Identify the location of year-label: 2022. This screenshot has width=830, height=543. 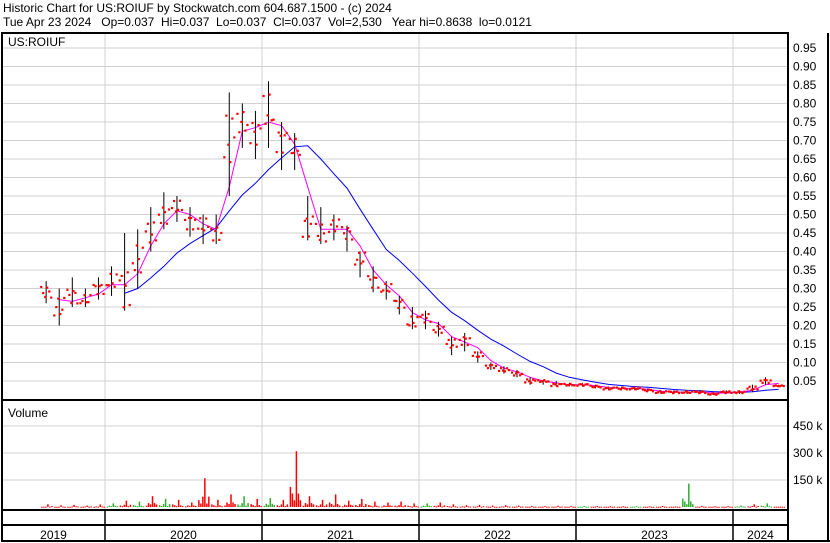
(497, 535).